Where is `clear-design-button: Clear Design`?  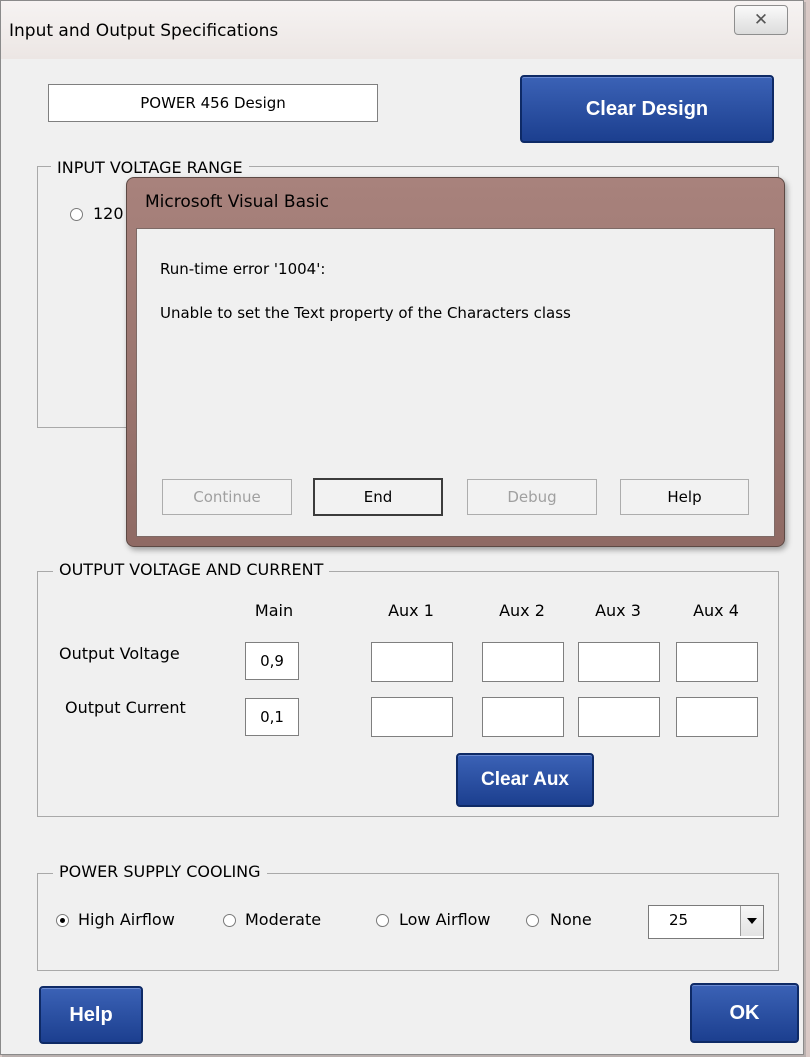
clear-design-button: Clear Design is located at coordinates (647, 109).